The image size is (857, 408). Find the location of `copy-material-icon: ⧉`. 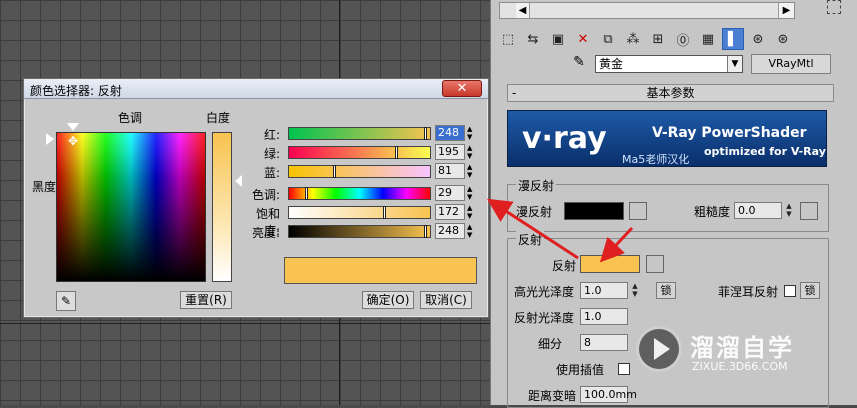

copy-material-icon: ⧉ is located at coordinates (608, 39).